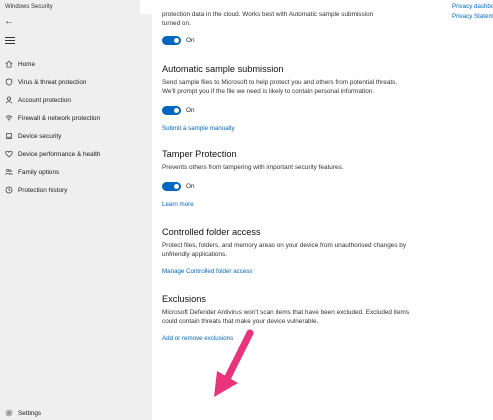 This screenshot has width=493, height=420. I want to click on sidebar-item-label: Device performance & health, so click(59, 154).